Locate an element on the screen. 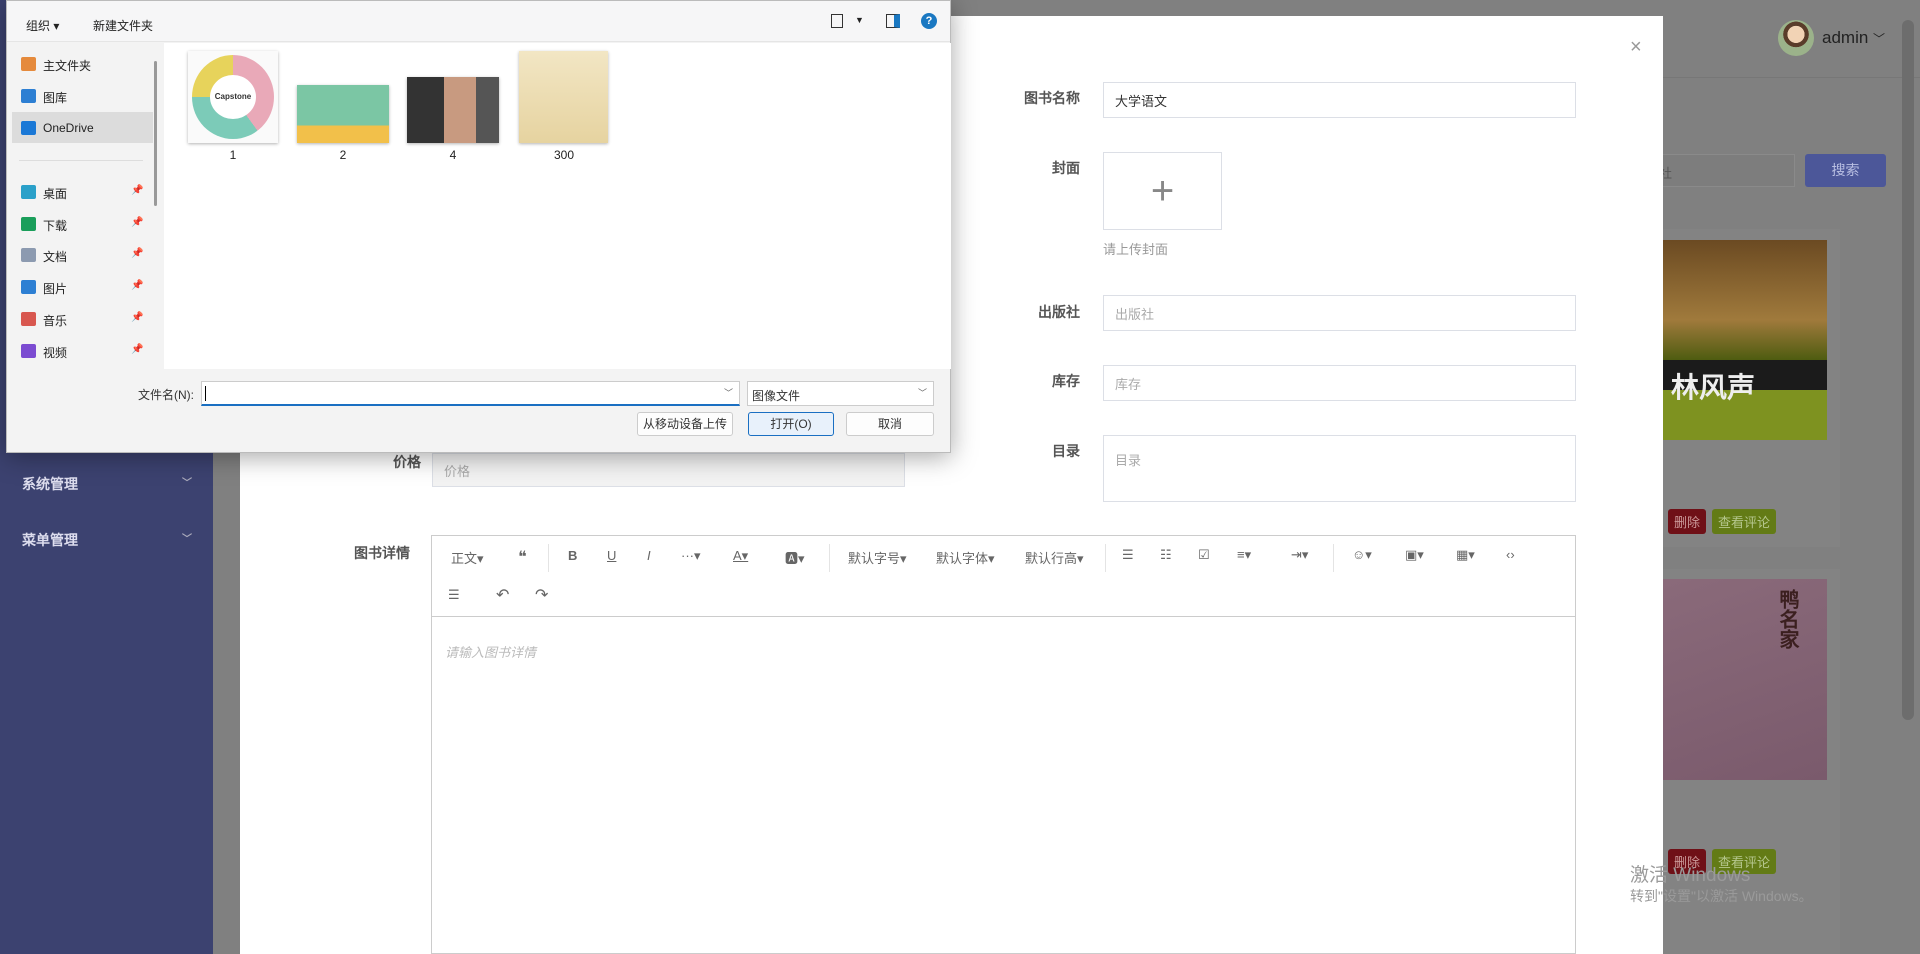 The height and width of the screenshot is (954, 1920). table-icon: ▦▾ is located at coordinates (1465, 555).